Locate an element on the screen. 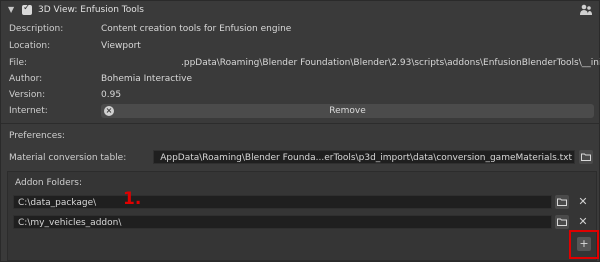  preferences-label: Preferences: is located at coordinates (37, 136).